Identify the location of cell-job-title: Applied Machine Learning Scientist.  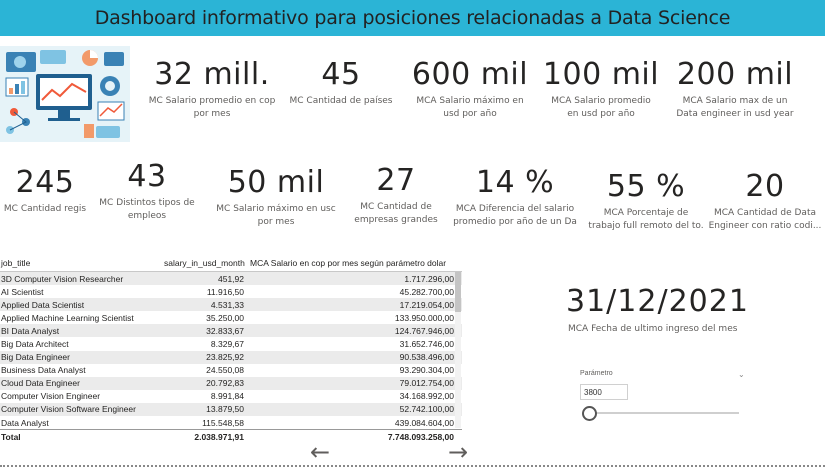
(67, 317).